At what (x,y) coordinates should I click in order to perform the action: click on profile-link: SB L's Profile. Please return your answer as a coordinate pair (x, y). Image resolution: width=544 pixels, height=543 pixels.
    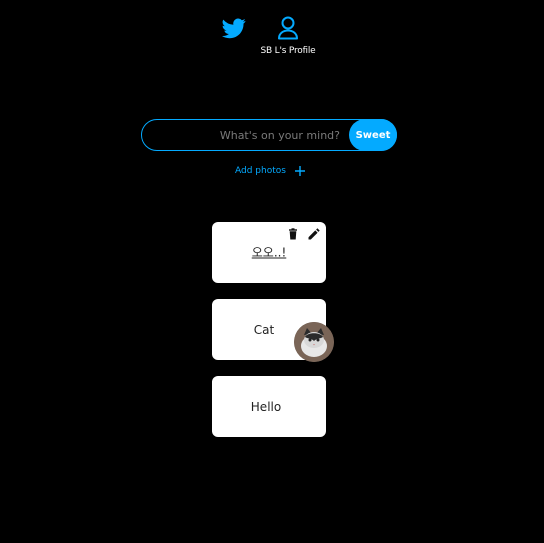
    Looking at the image, I should click on (288, 36).